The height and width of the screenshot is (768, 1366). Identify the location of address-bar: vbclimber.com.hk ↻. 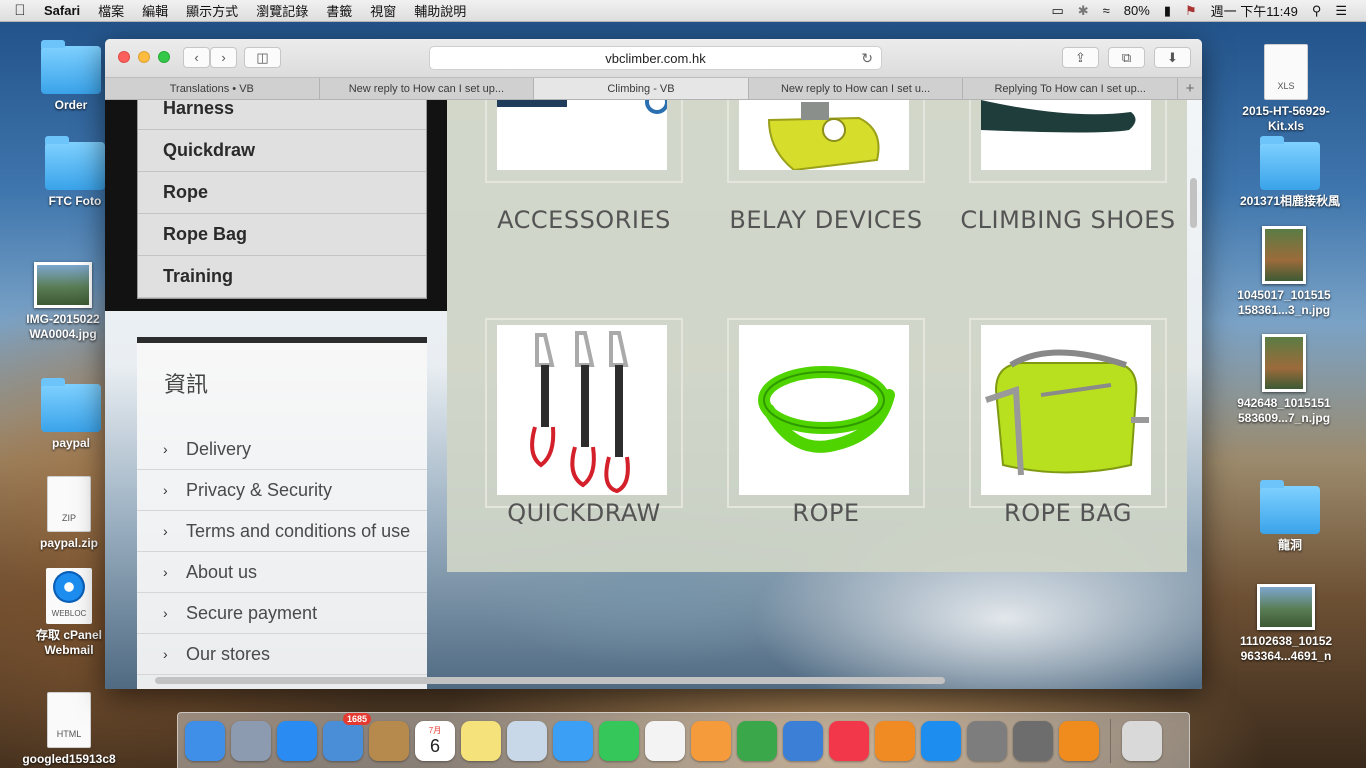
(655, 58).